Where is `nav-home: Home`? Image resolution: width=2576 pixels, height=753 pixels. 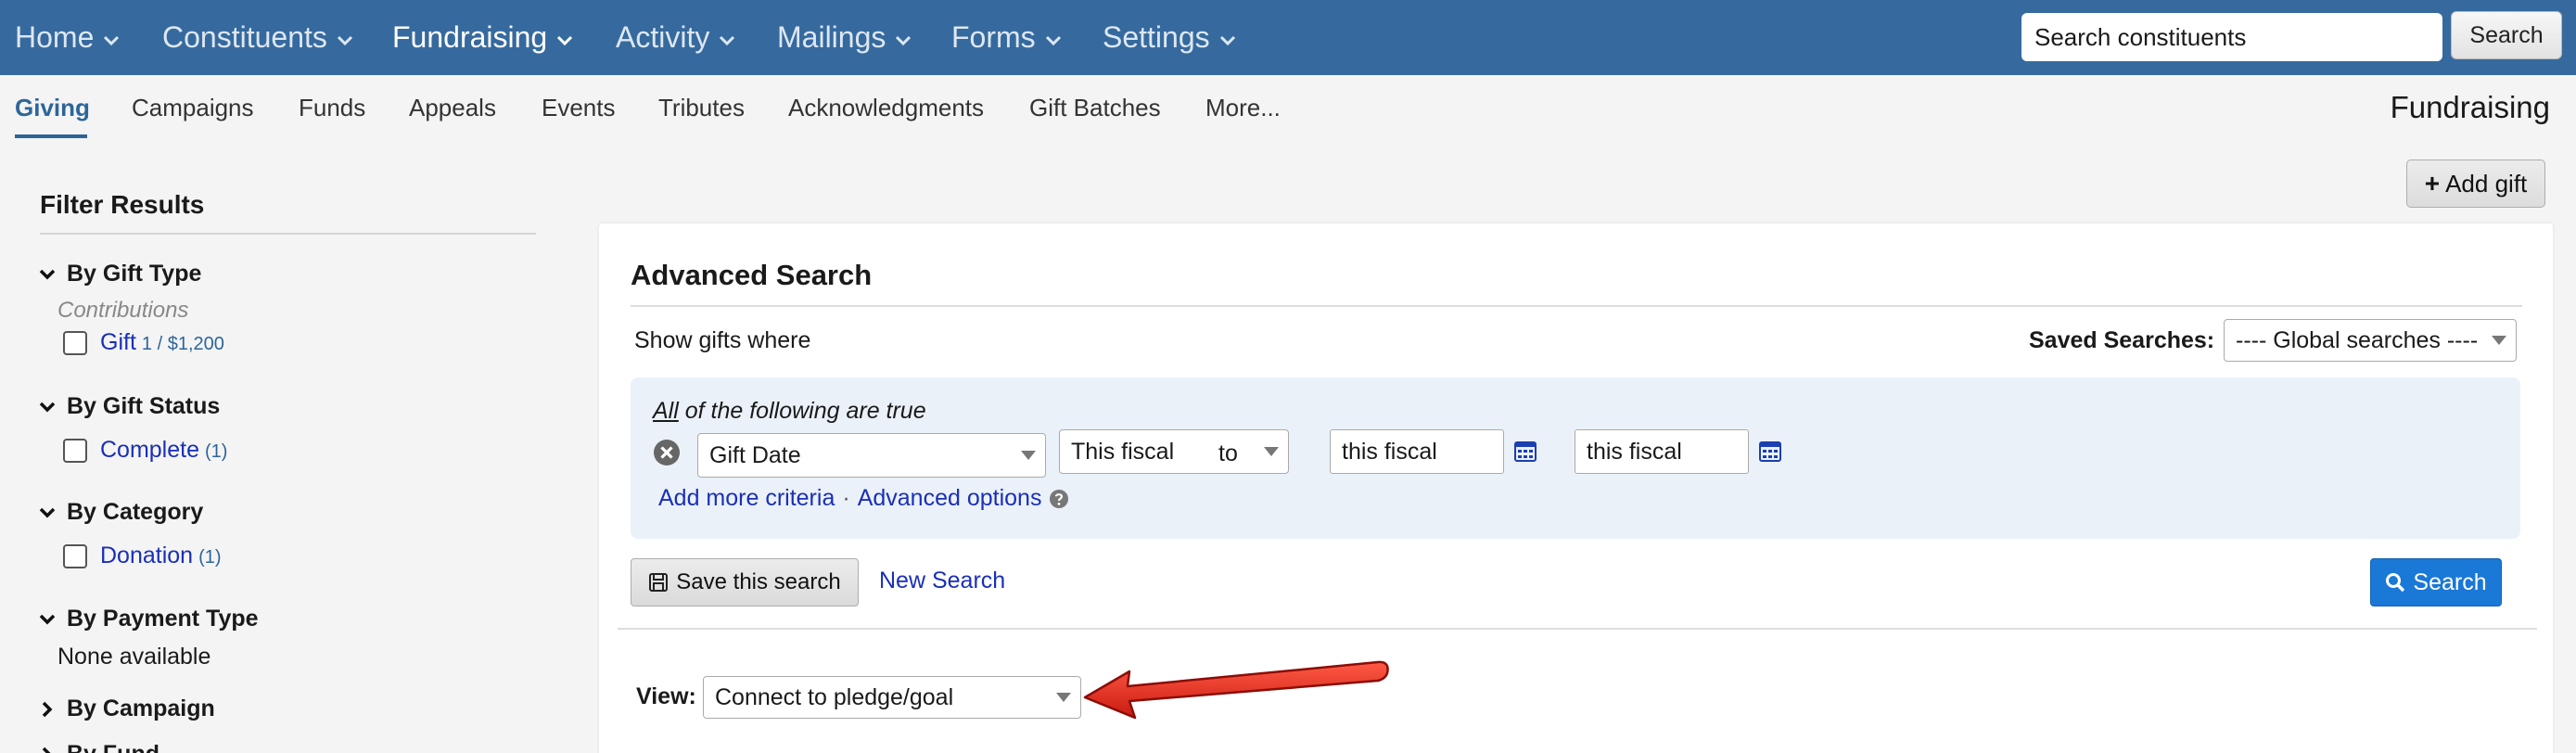 nav-home: Home is located at coordinates (67, 37).